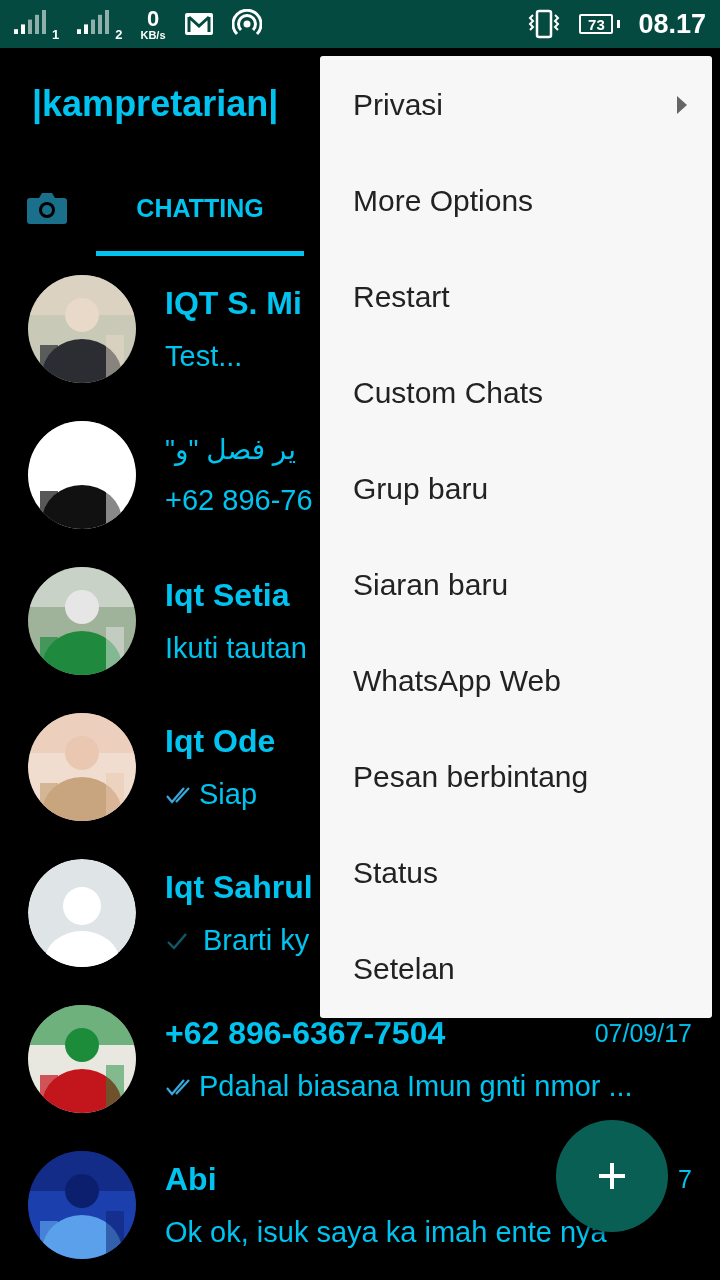 This screenshot has height=1280, width=720. What do you see at coordinates (516, 393) in the screenshot?
I see `menu-item: Custom Chats` at bounding box center [516, 393].